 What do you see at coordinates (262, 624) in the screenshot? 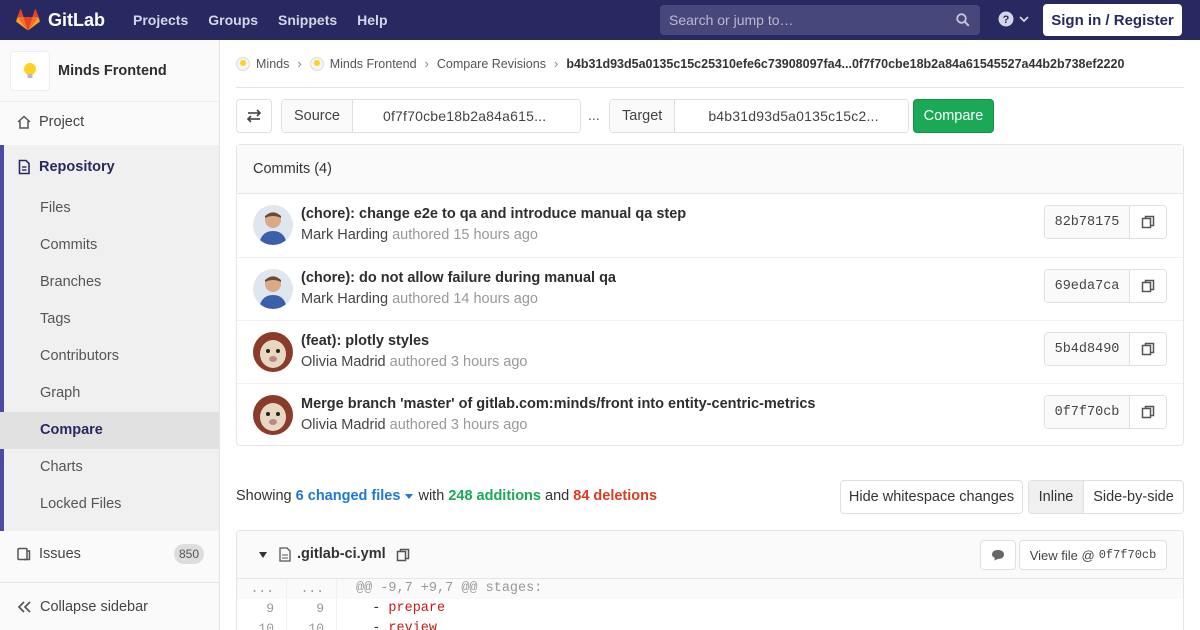
I see `old-line-number: 10` at bounding box center [262, 624].